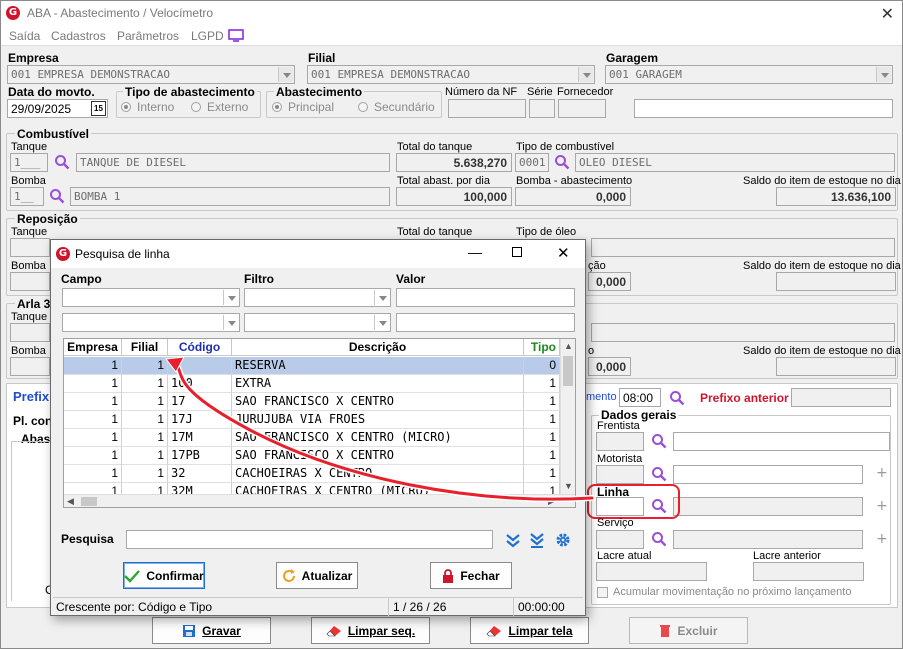 This screenshot has width=903, height=649. What do you see at coordinates (164, 575) in the screenshot?
I see `confirmar-button: Confirmar` at bounding box center [164, 575].